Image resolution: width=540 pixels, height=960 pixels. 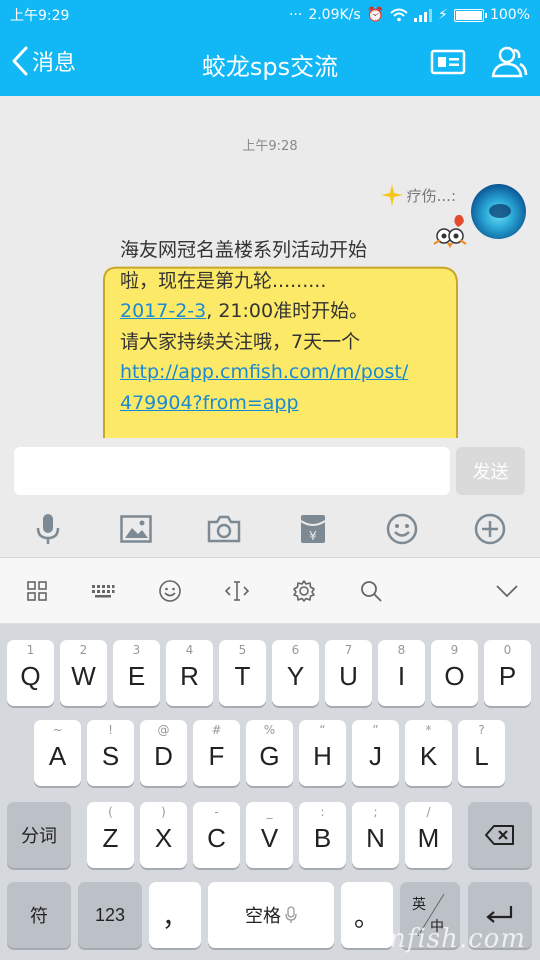 What do you see at coordinates (163, 755) in the screenshot?
I see `key-label: D` at bounding box center [163, 755].